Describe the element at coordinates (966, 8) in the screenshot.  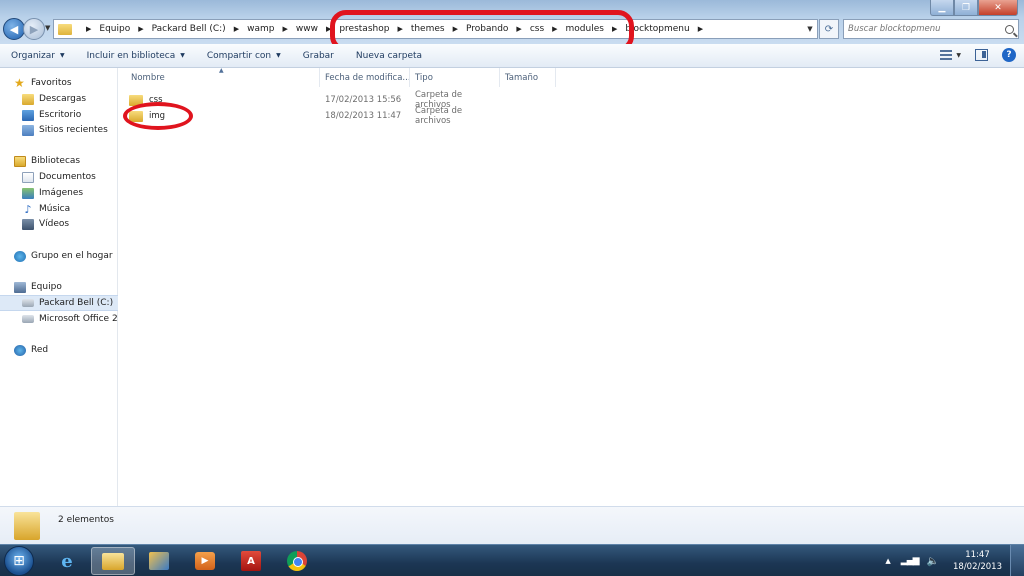
I see `maximize-button: ❐` at that location.